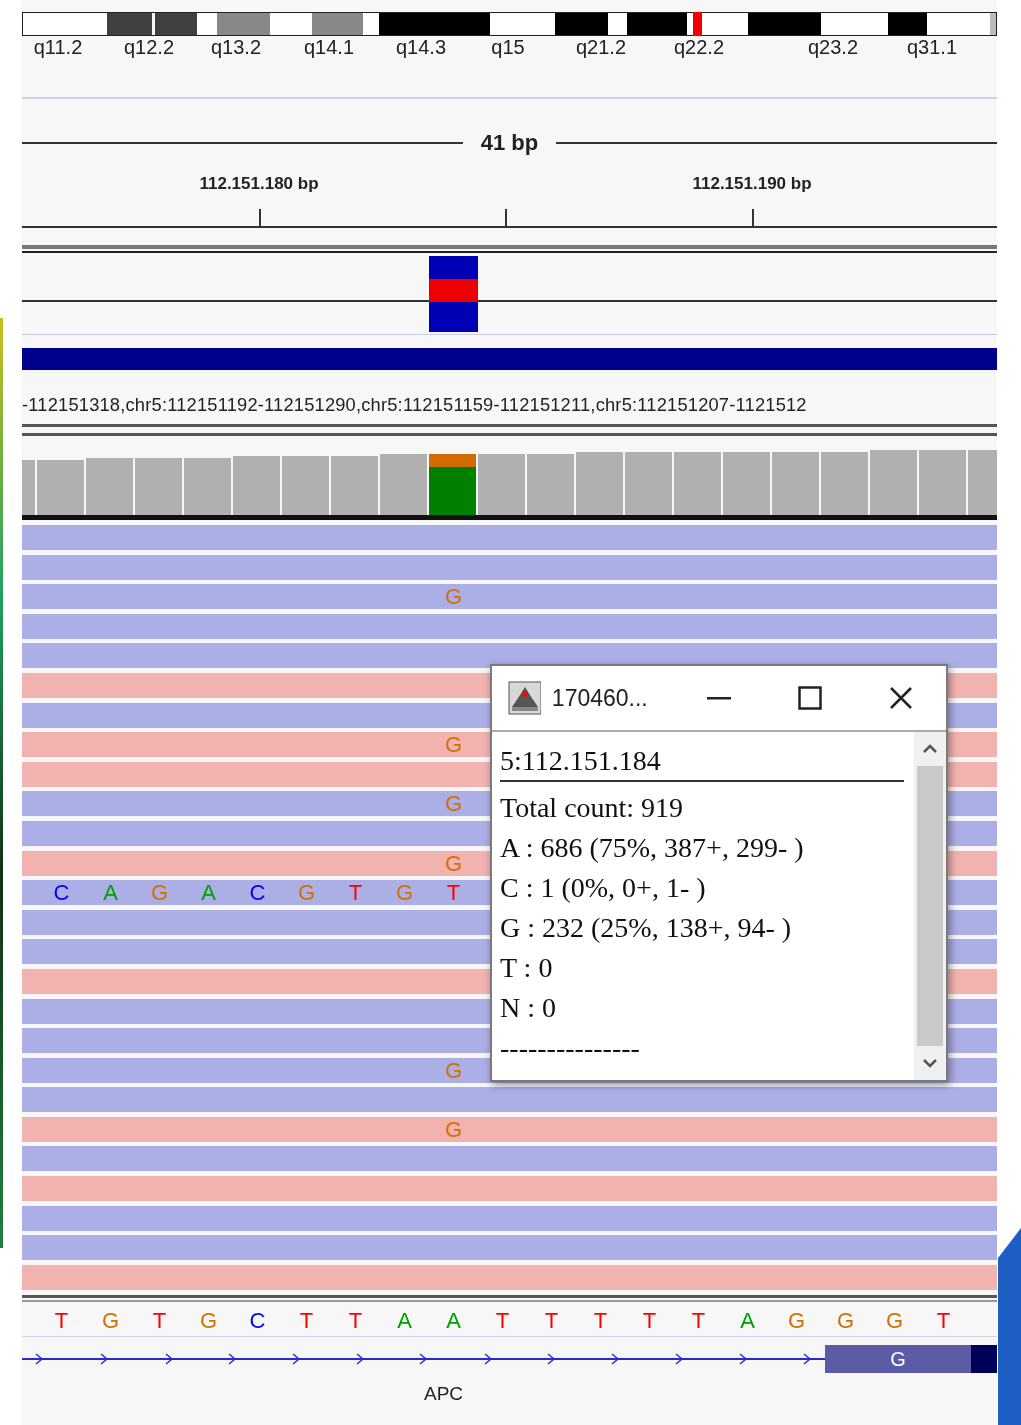  What do you see at coordinates (415, 405) in the screenshot?
I see `read-names: -112151318,chr5:112151192-112151290,chr5:112151159-112151211,chr5:112151207-1121512` at bounding box center [415, 405].